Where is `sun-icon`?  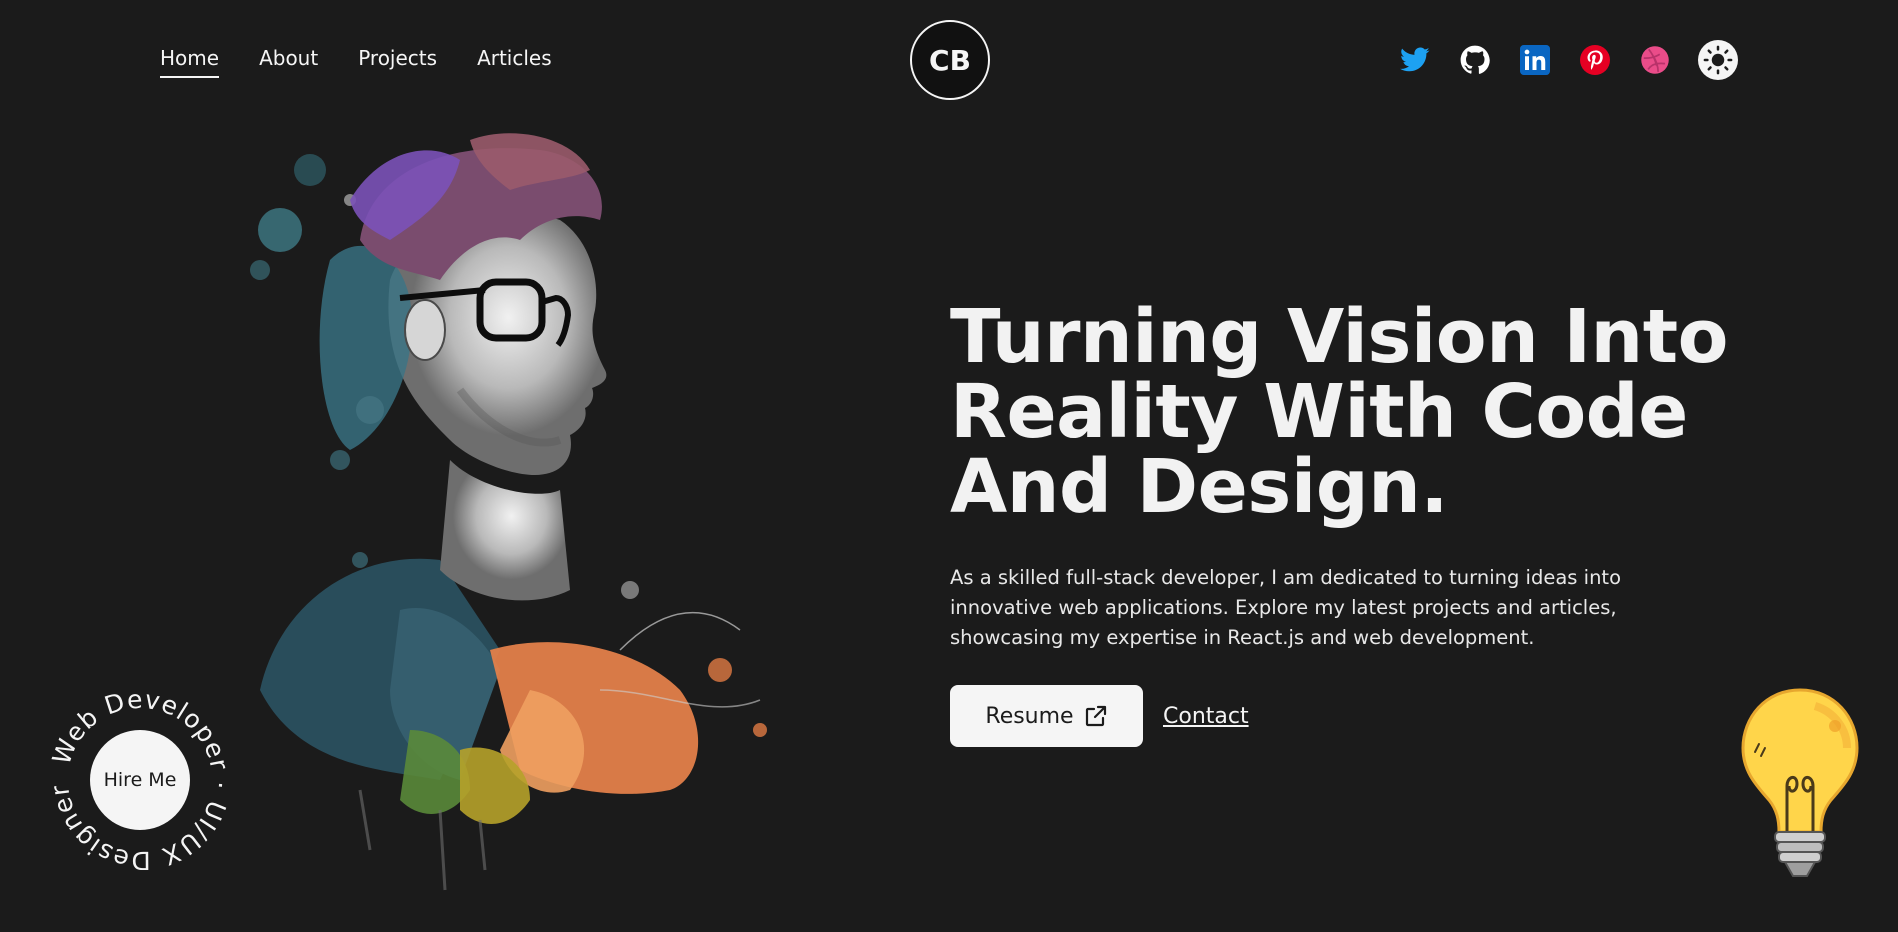 sun-icon is located at coordinates (1718, 60).